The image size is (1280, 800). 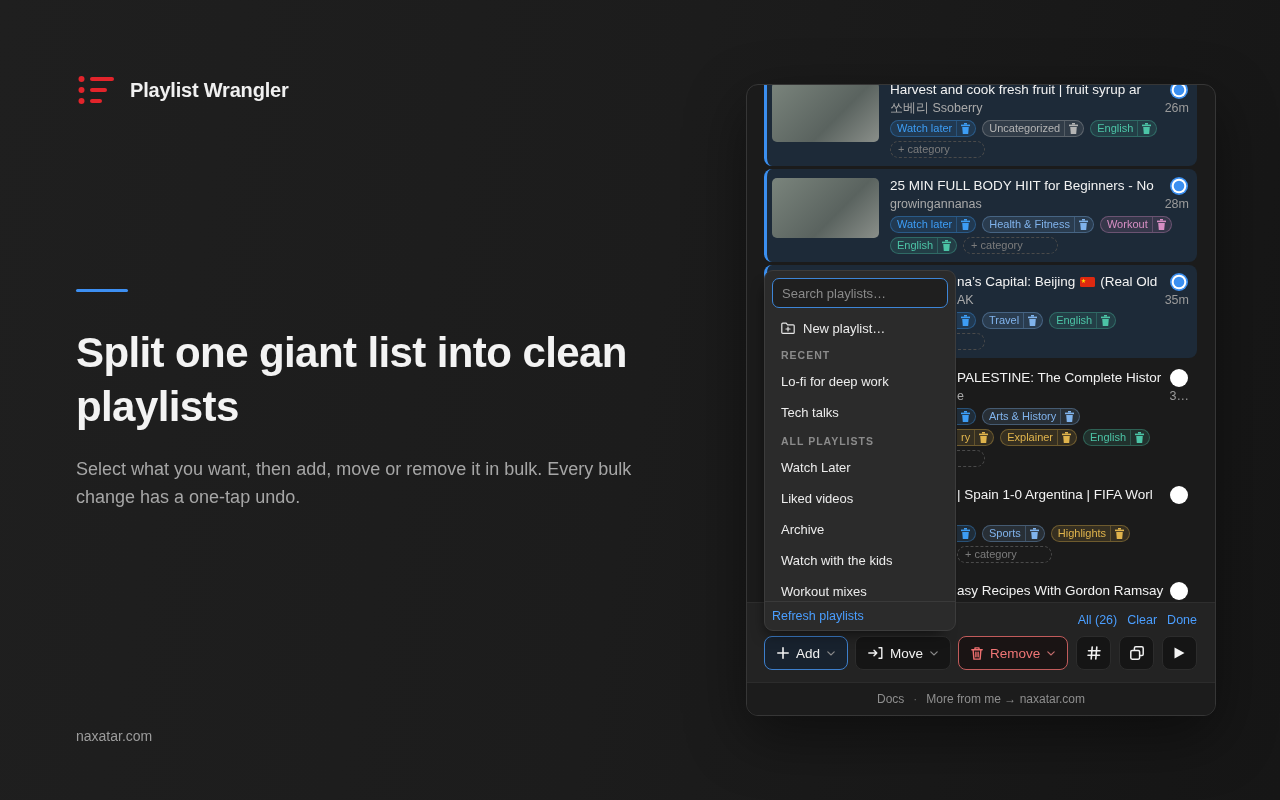 I want to click on copy-icon, so click(x=1136, y=653).